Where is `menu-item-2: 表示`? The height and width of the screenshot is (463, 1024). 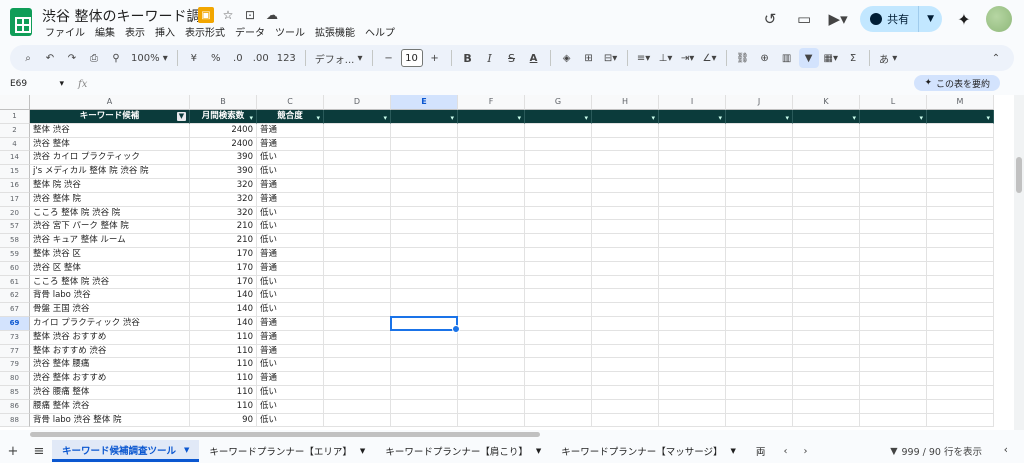 menu-item-2: 表示 is located at coordinates (135, 31).